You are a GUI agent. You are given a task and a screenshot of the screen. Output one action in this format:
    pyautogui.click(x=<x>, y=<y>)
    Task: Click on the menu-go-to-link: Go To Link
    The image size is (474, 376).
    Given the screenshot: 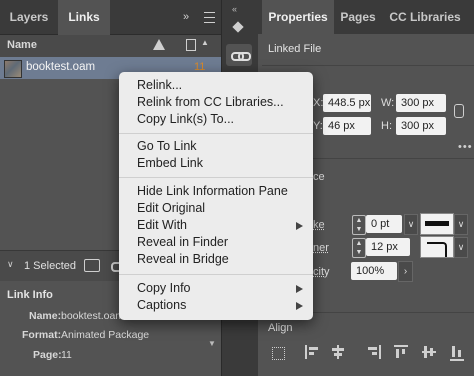 What is the action you would take?
    pyautogui.click(x=167, y=146)
    